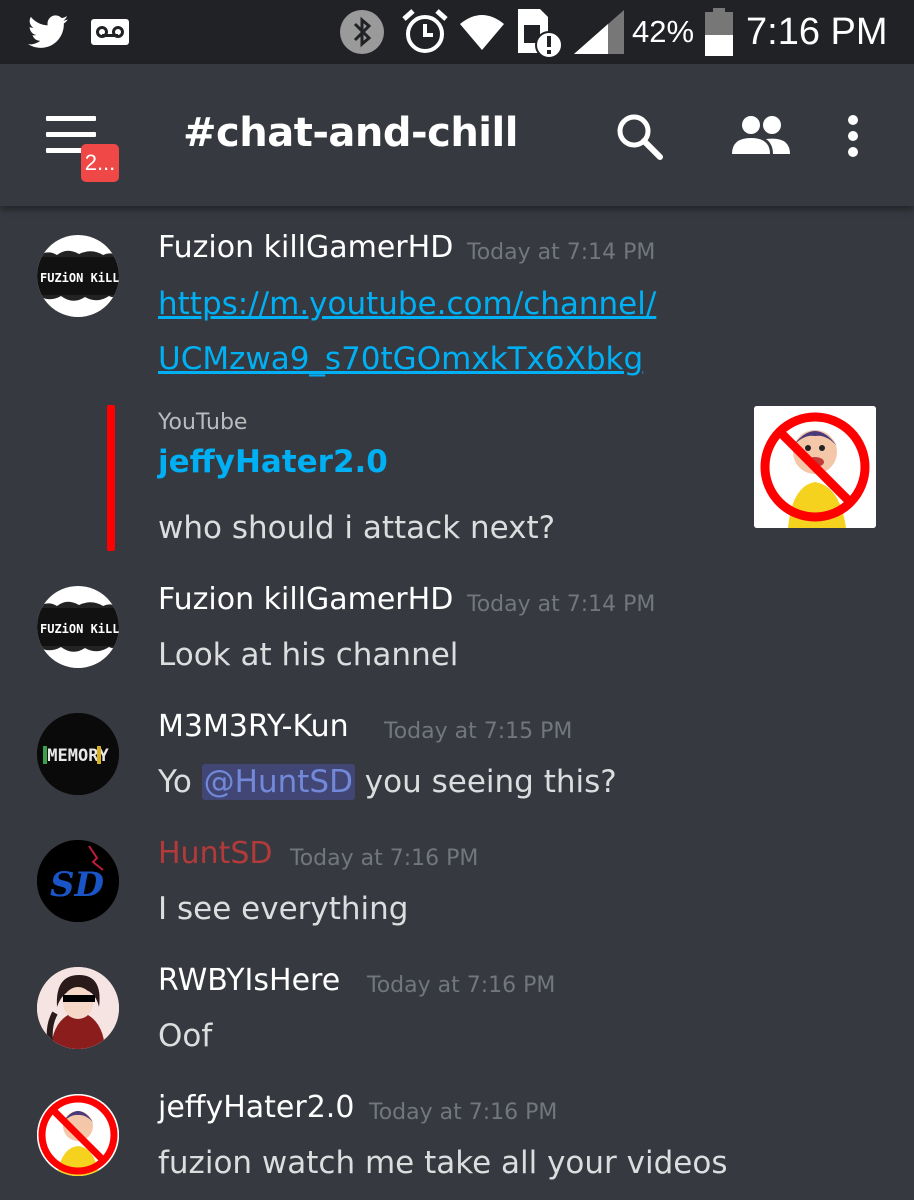  I want to click on message-link: https://m.youtube.com/channel/, so click(407, 304).